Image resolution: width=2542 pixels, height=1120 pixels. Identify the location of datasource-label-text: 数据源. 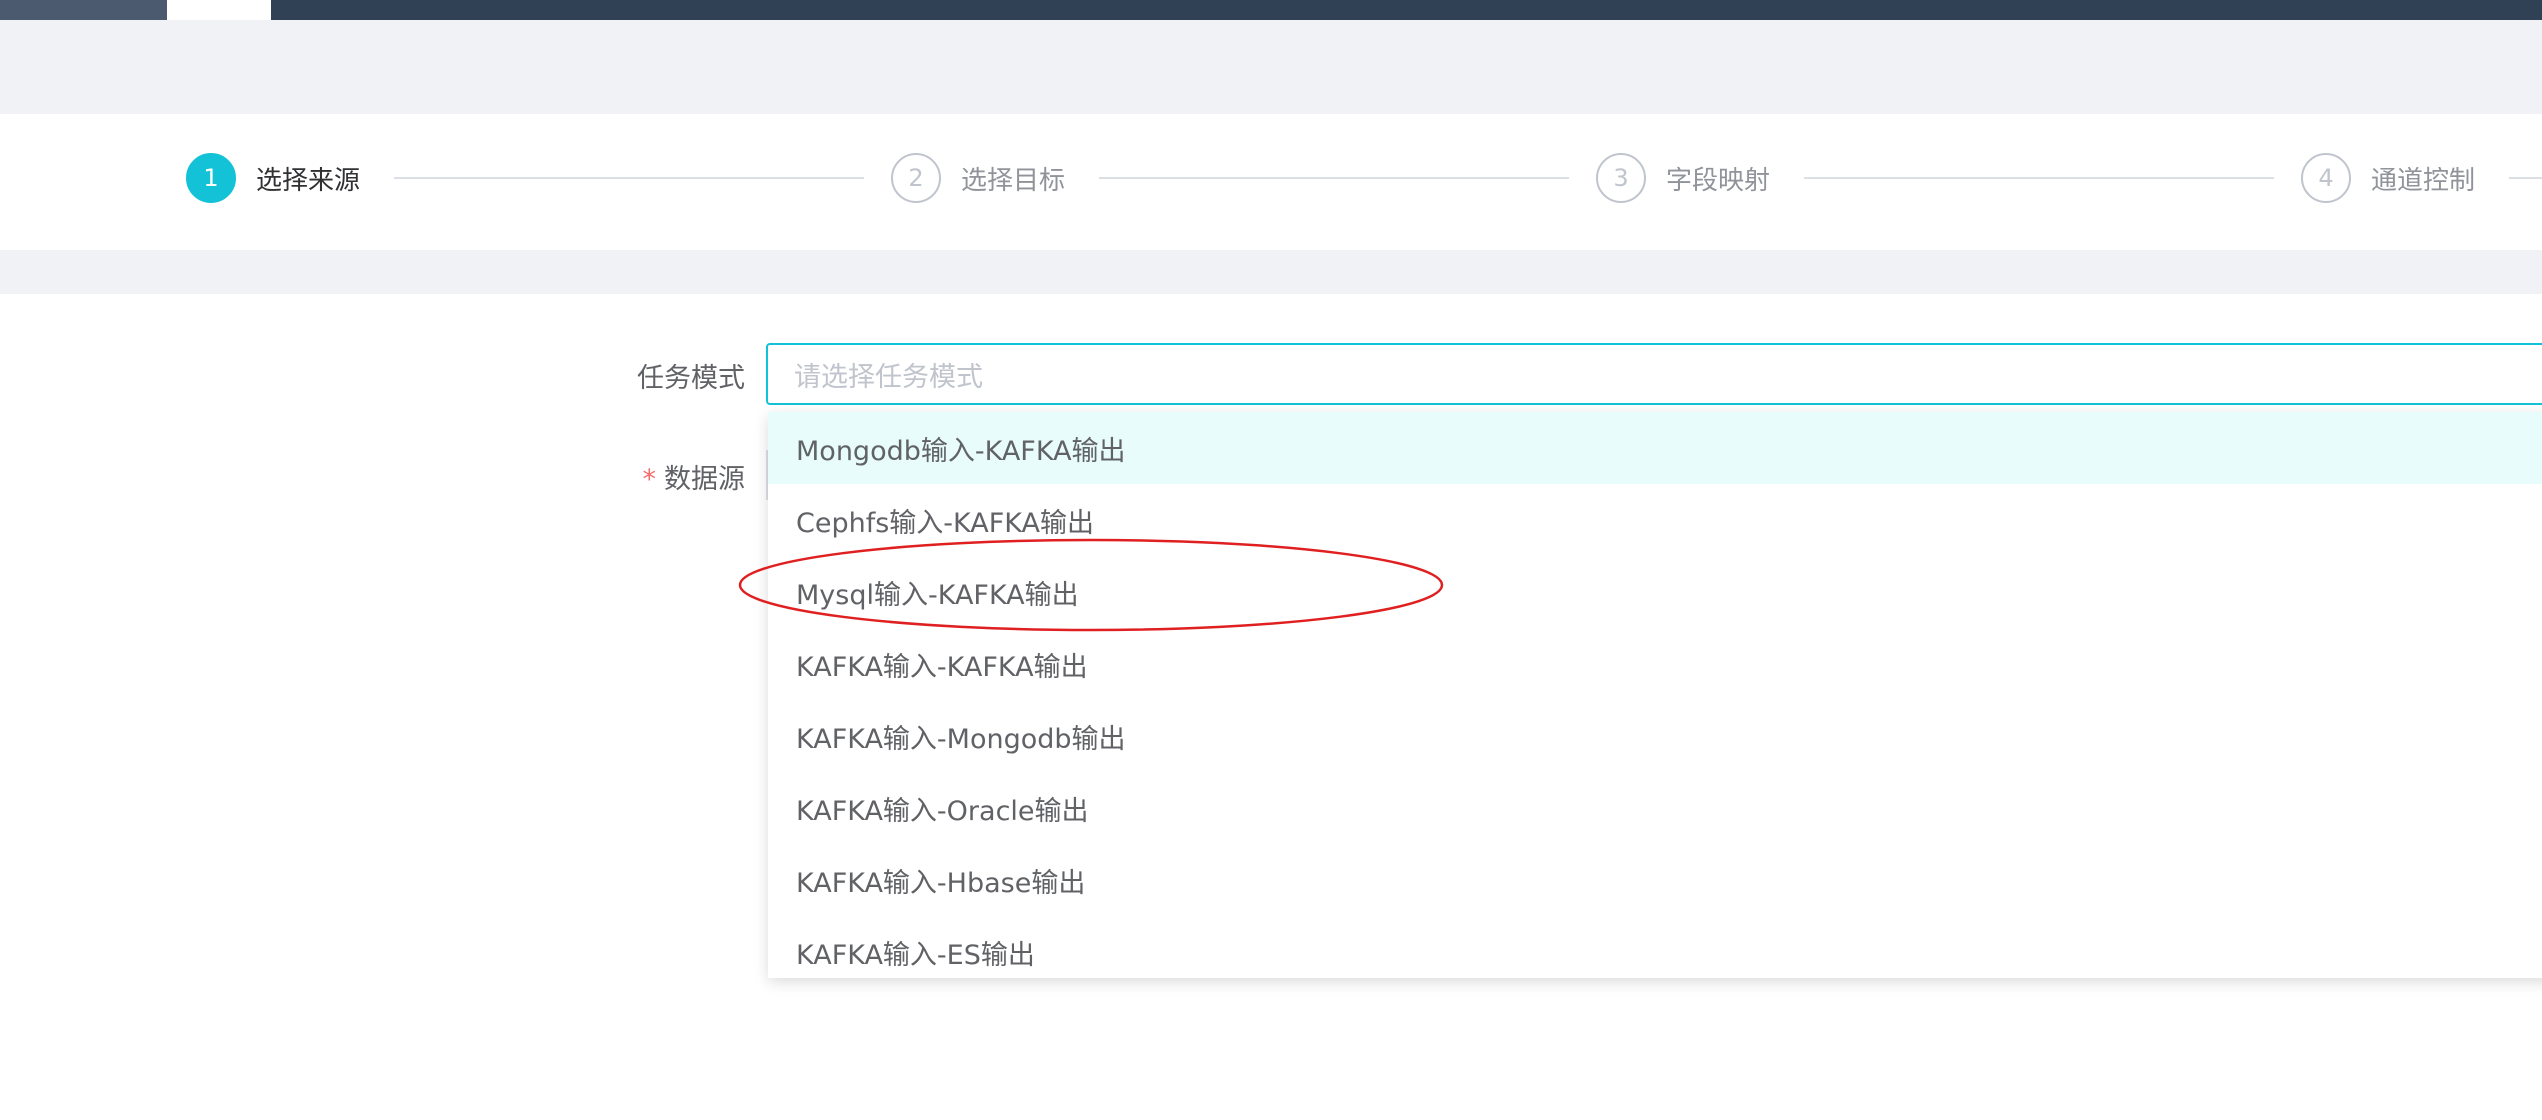
(704, 479).